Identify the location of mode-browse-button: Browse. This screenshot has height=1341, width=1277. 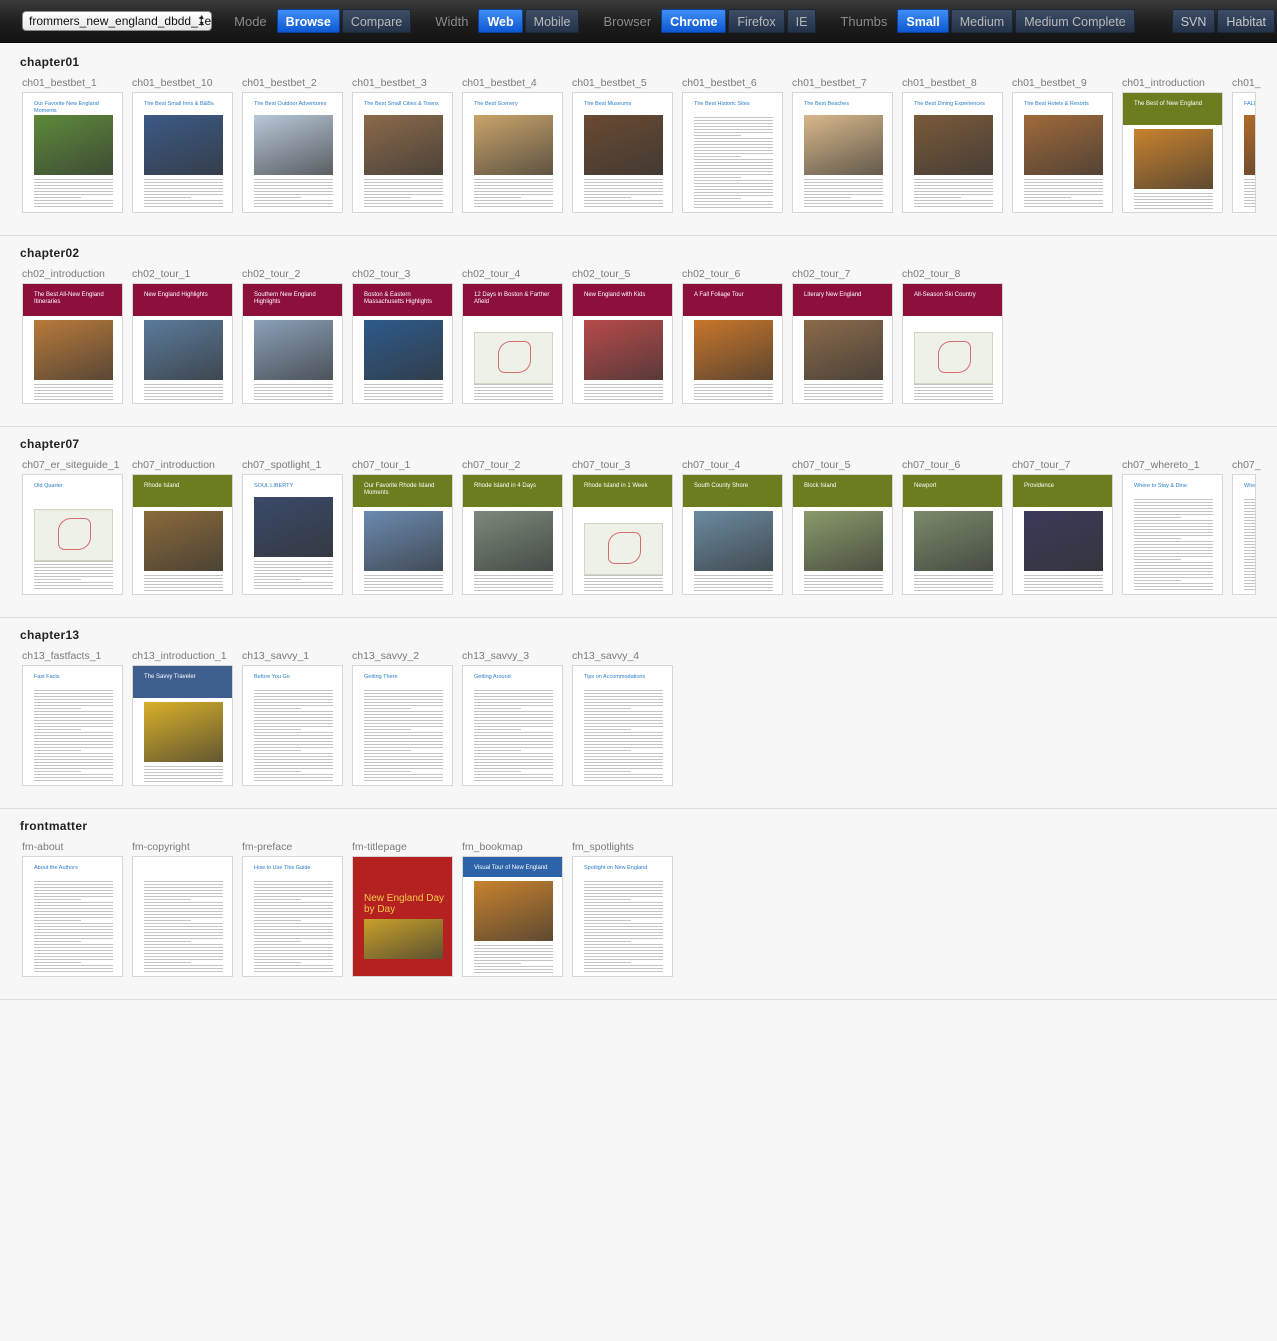
(308, 21).